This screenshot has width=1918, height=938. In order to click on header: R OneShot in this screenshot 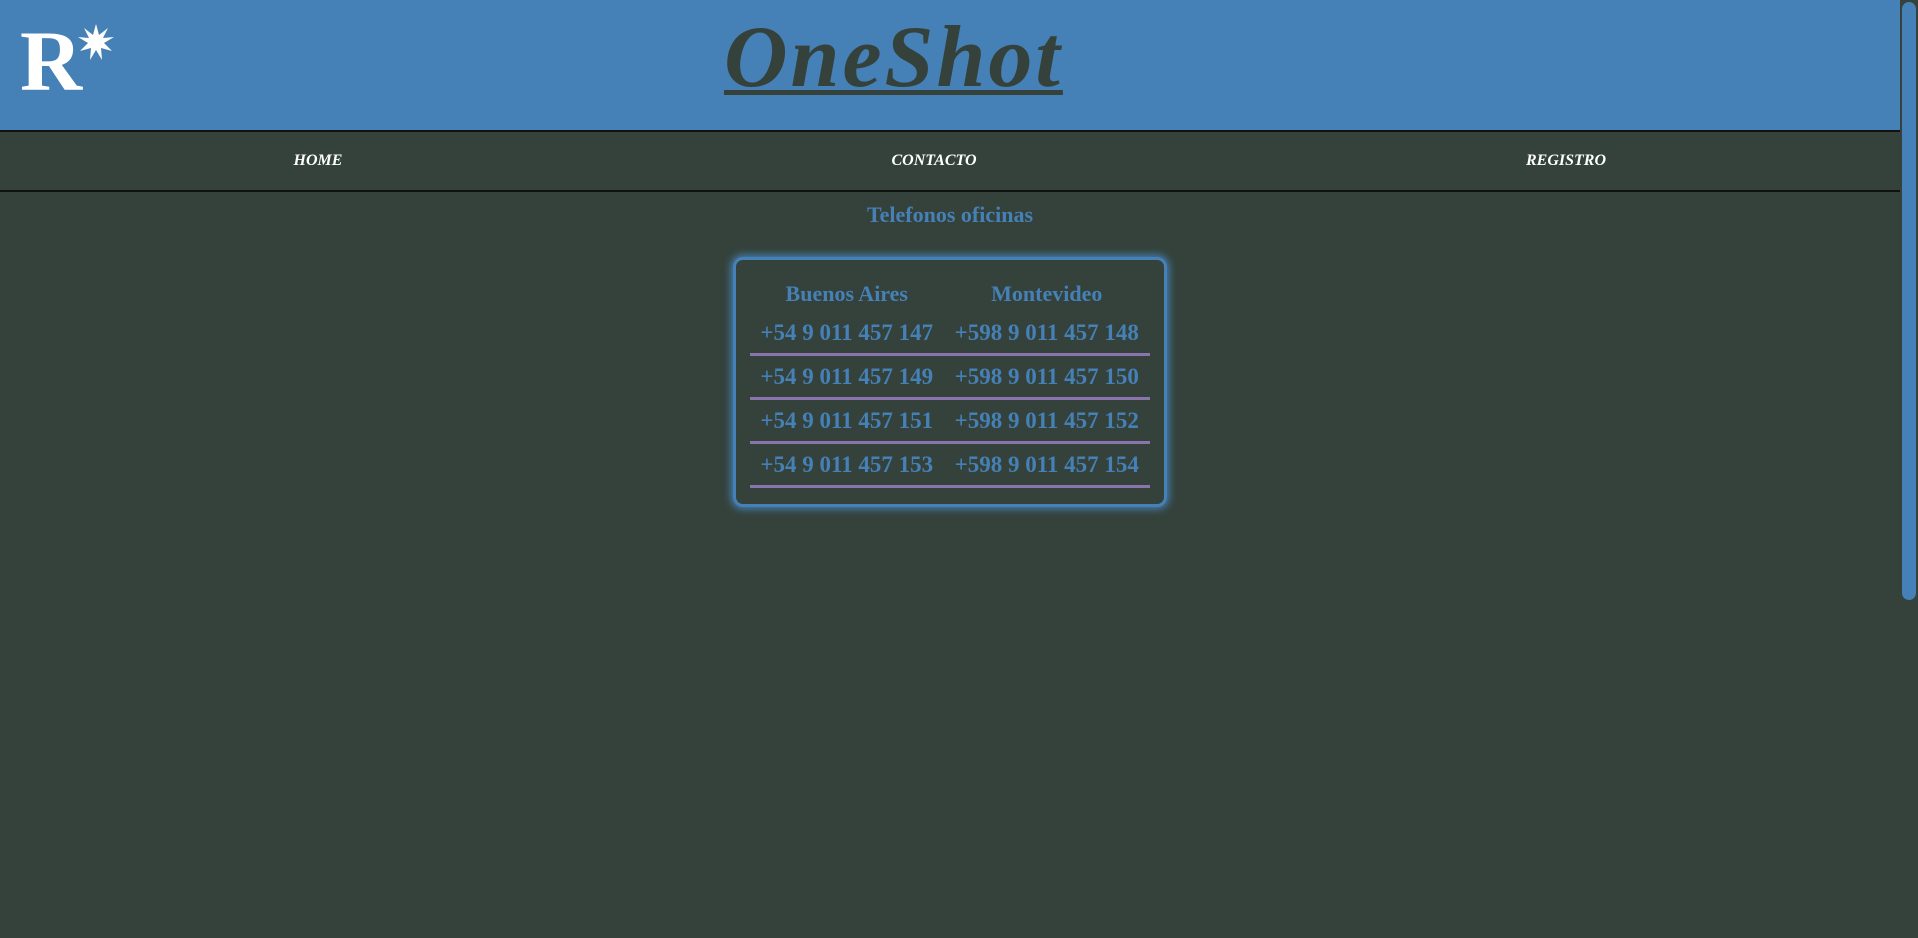, I will do `click(950, 66)`.